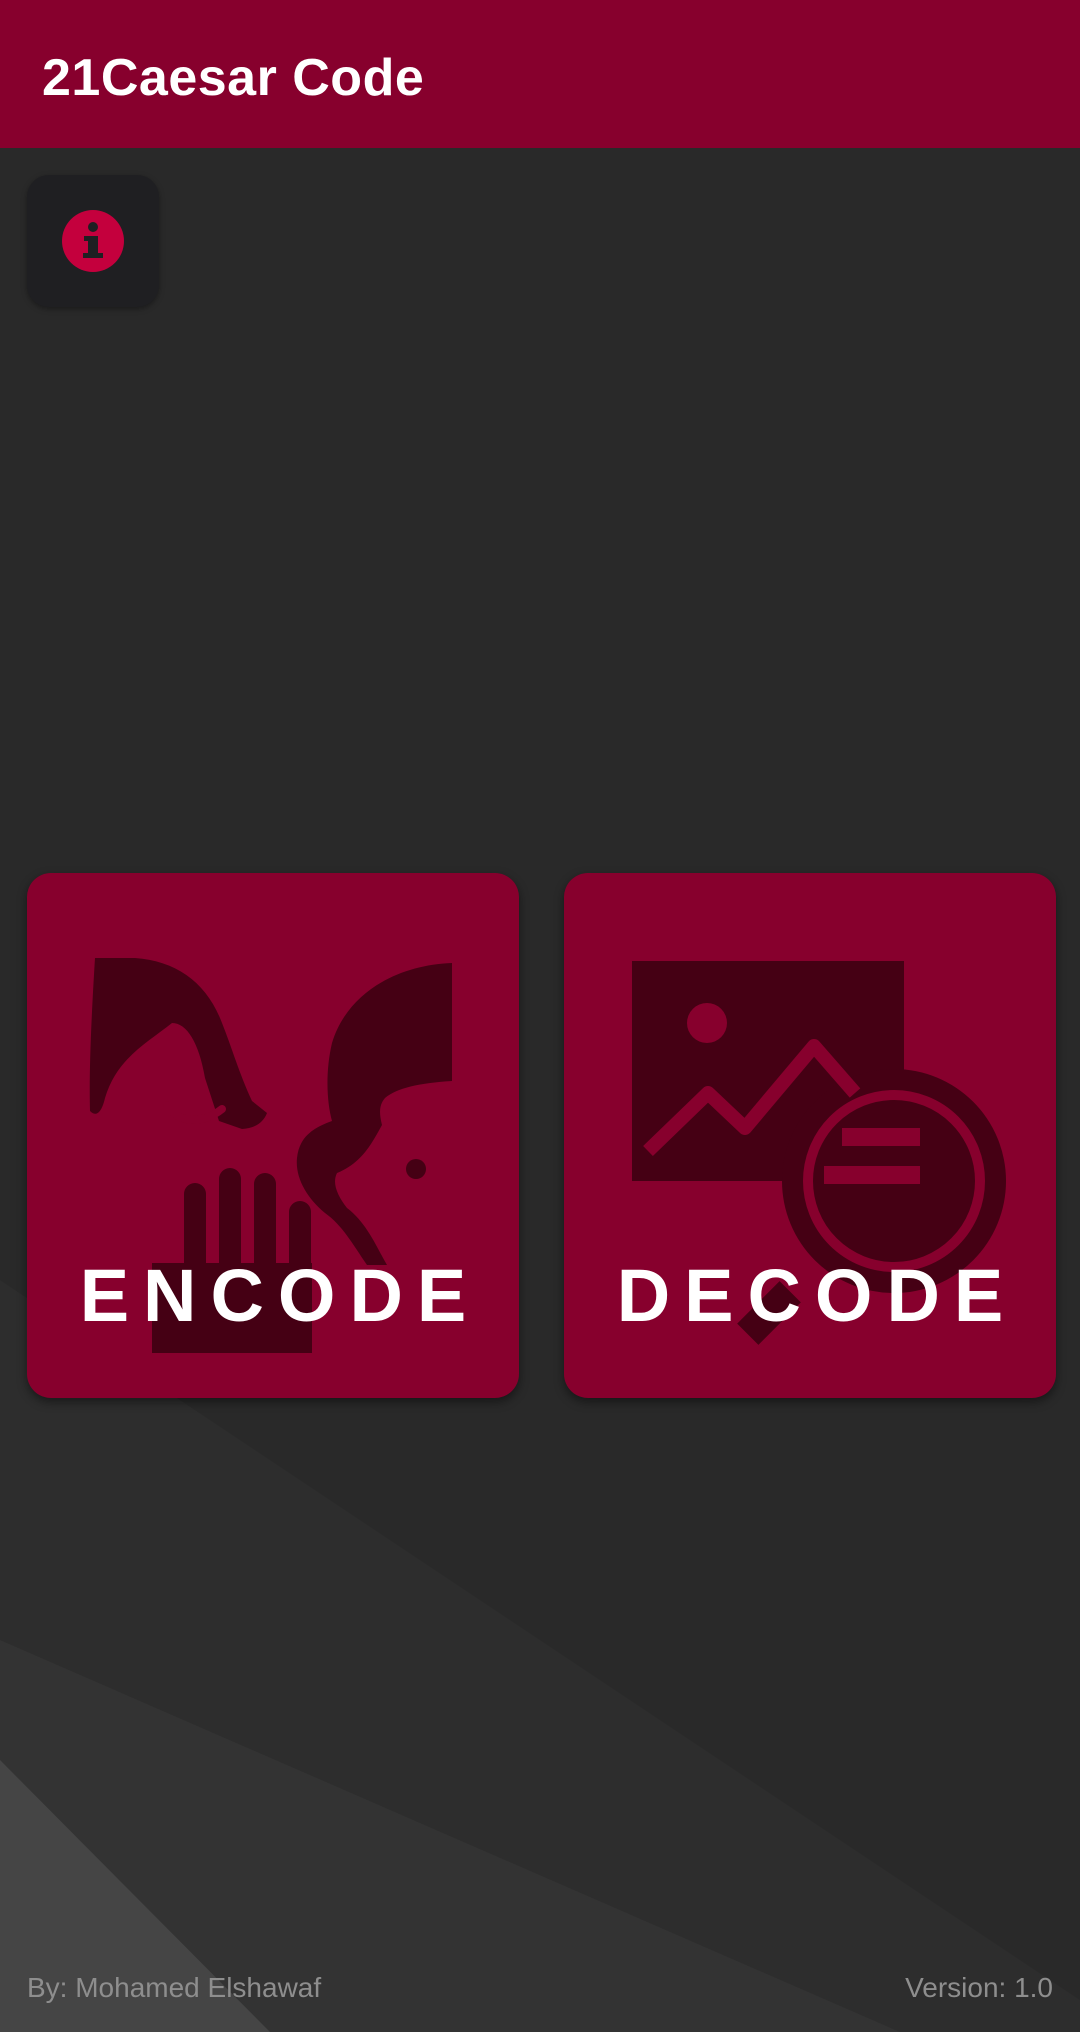 The height and width of the screenshot is (2032, 1080). What do you see at coordinates (273, 1135) in the screenshot?
I see `encode-card: ENCODE` at bounding box center [273, 1135].